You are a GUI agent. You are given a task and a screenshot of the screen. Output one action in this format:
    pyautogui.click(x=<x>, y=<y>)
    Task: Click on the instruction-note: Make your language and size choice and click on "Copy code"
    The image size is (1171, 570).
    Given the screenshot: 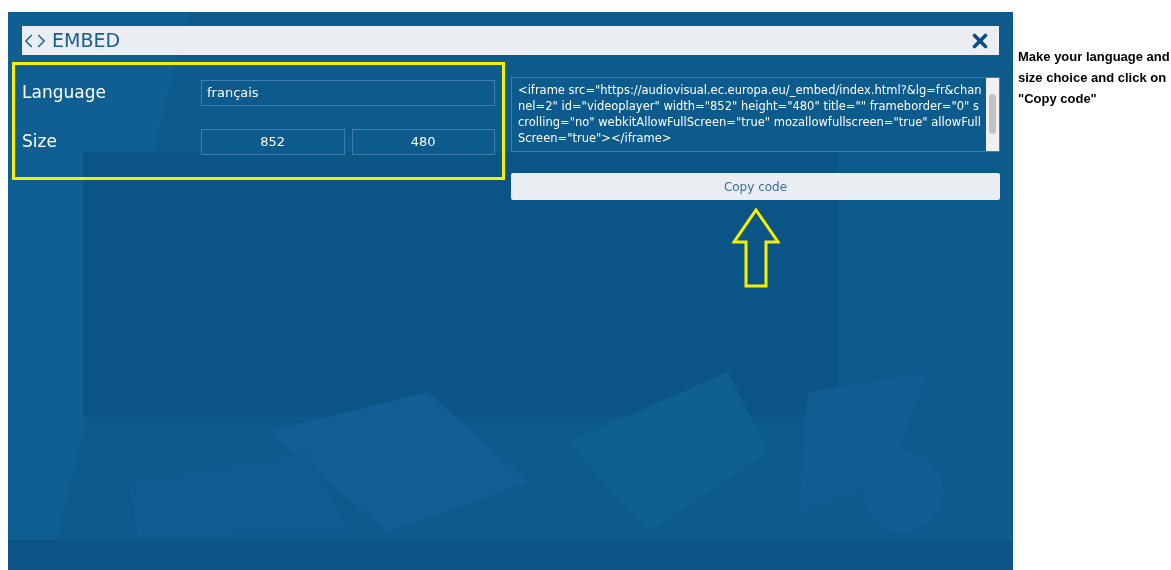 What is the action you would take?
    pyautogui.click(x=1094, y=78)
    